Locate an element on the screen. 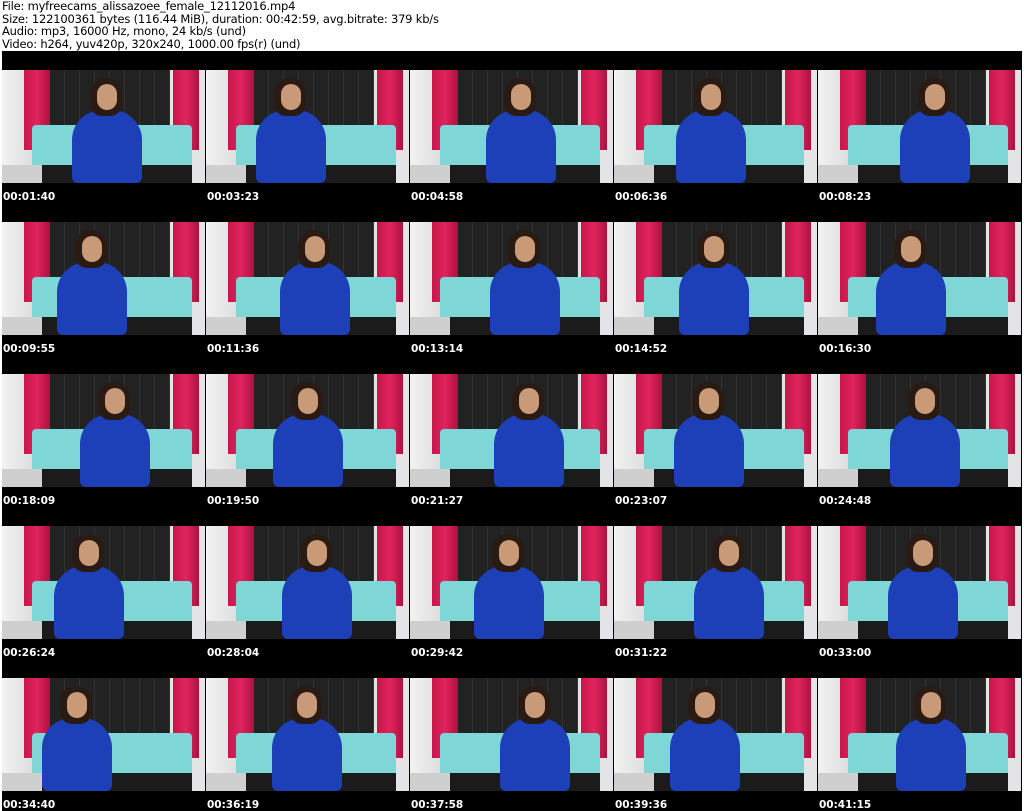 This screenshot has width=1024, height=811. timestamp-label: 00:04:58 is located at coordinates (437, 197).